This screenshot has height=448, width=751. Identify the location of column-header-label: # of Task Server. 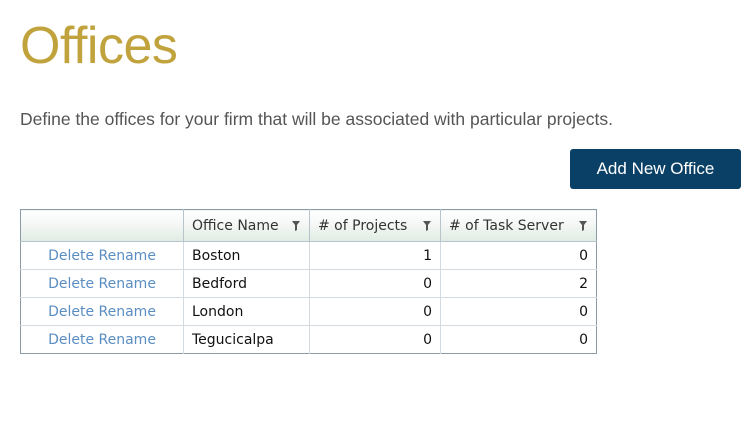
(506, 225).